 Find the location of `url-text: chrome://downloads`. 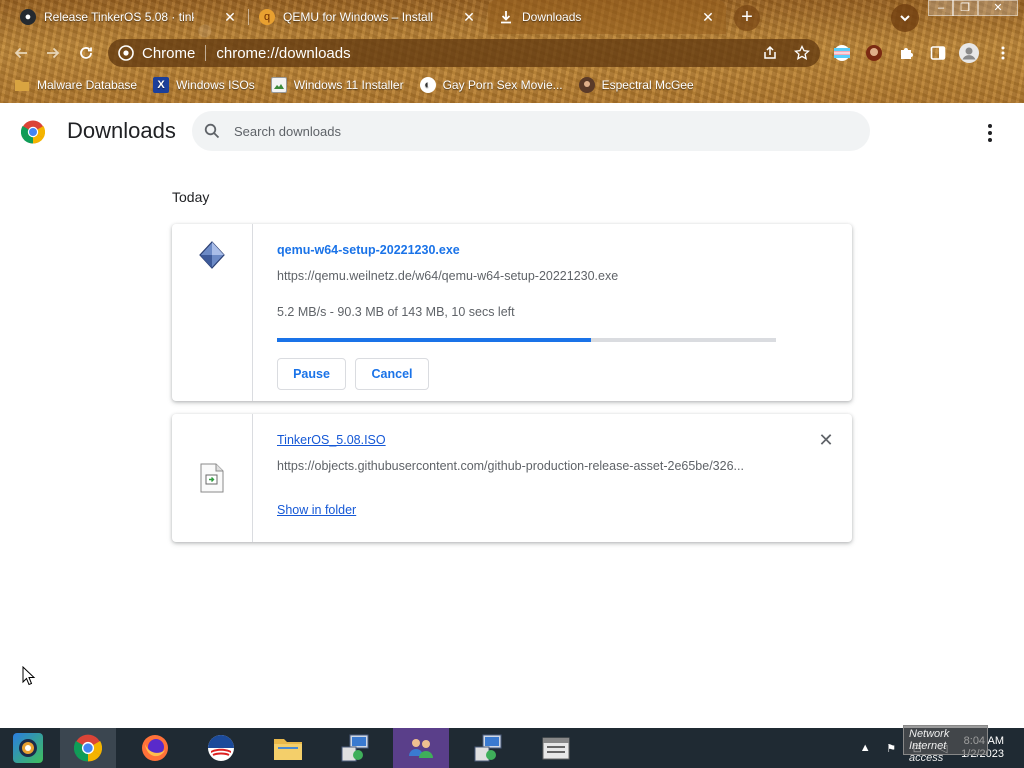

url-text: chrome://downloads is located at coordinates (278, 53).